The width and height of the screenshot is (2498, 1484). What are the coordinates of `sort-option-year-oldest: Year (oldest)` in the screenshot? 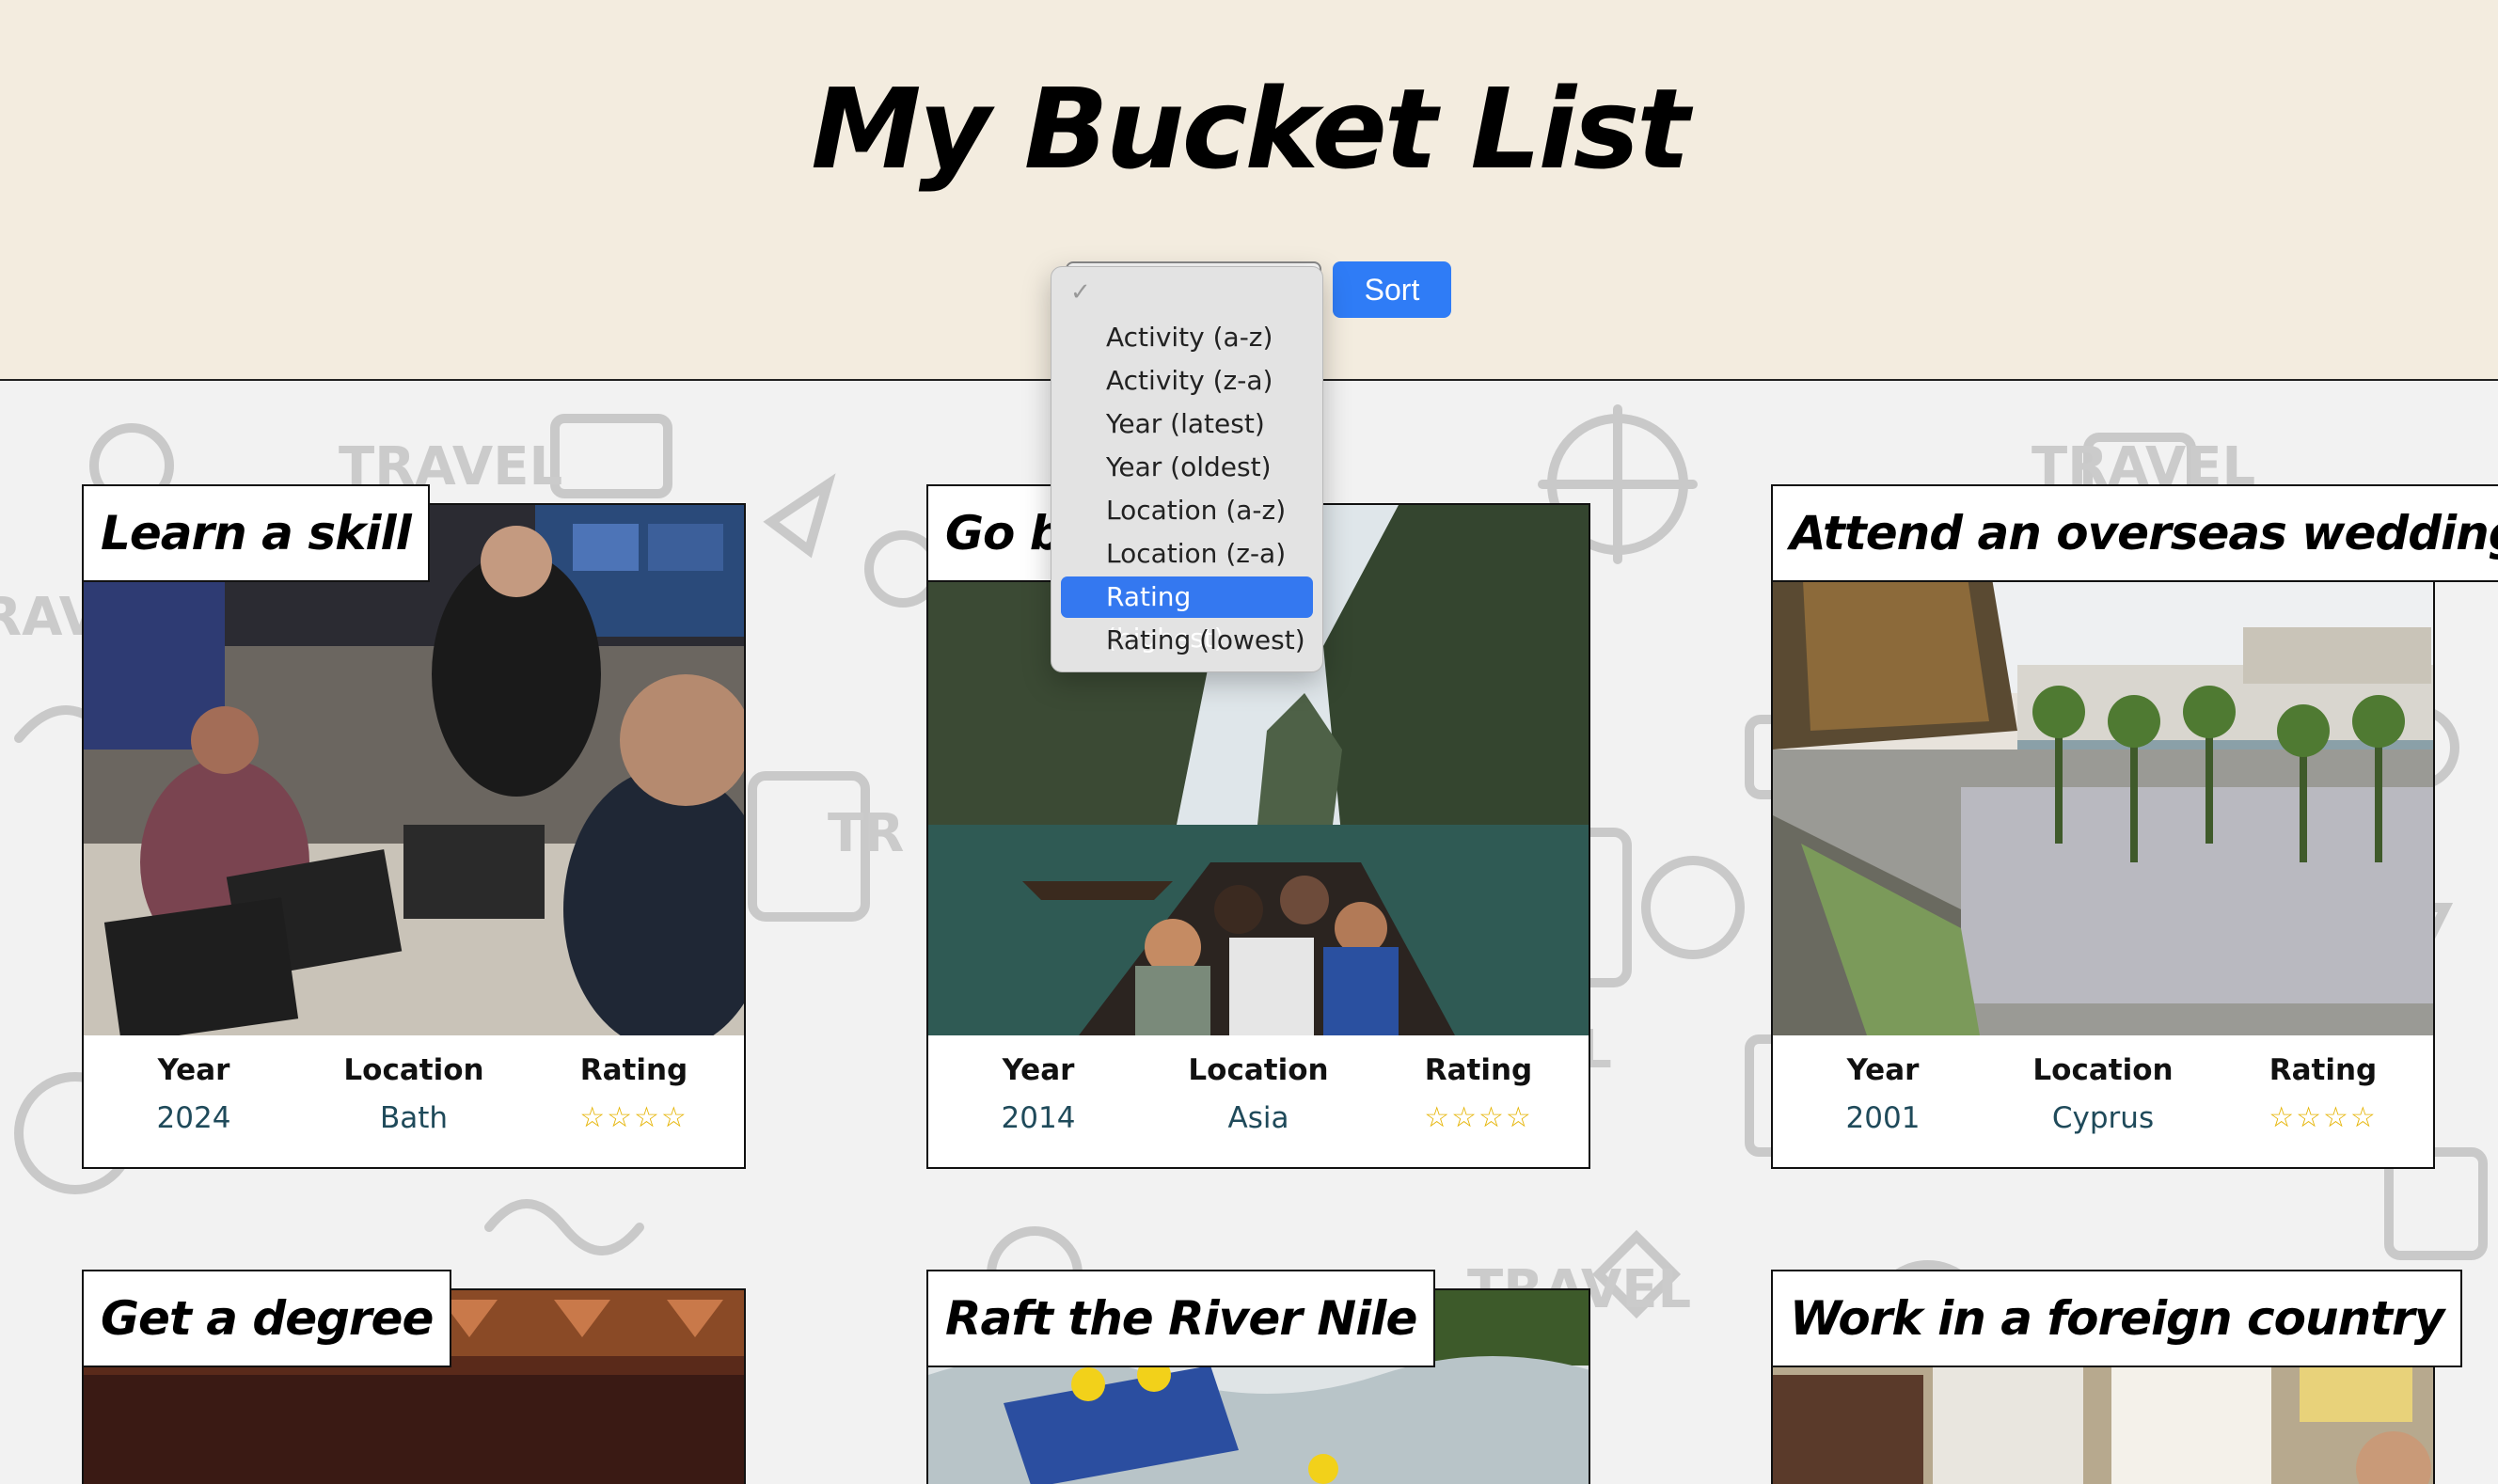 It's located at (1187, 467).